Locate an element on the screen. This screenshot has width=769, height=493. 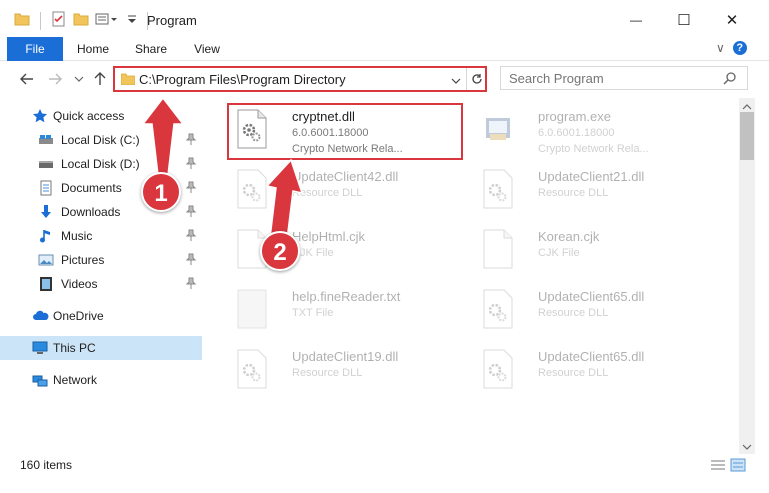
sidebar-item-network: Network is located at coordinates (101, 380).